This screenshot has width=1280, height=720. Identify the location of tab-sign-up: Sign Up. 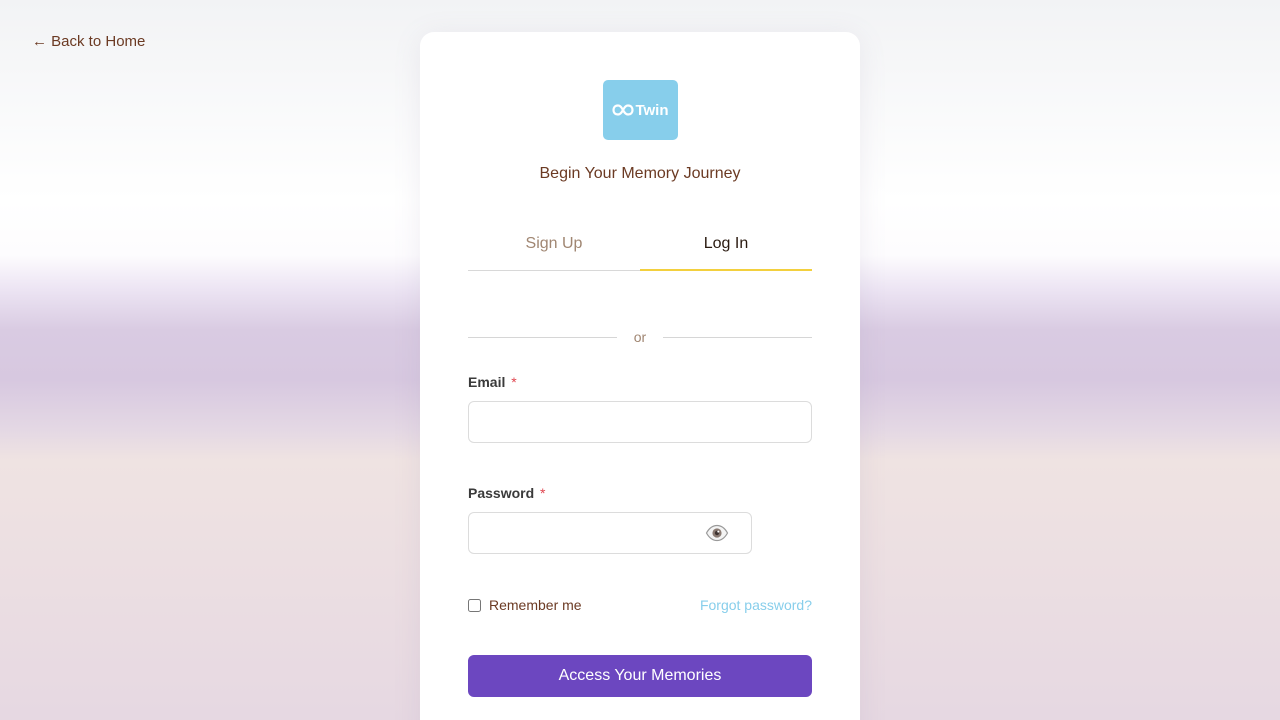
(554, 247).